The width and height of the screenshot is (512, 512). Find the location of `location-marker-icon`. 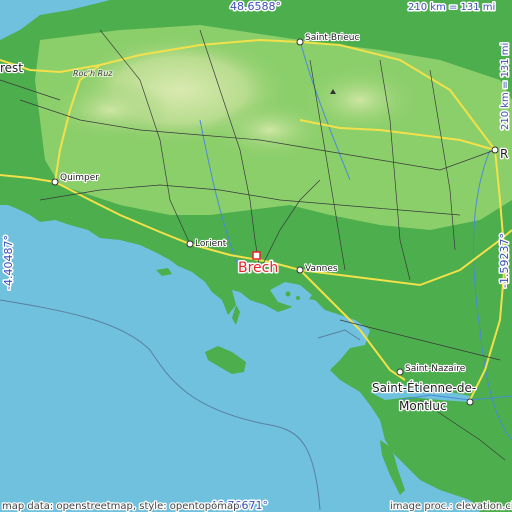

location-marker-icon is located at coordinates (256, 255).